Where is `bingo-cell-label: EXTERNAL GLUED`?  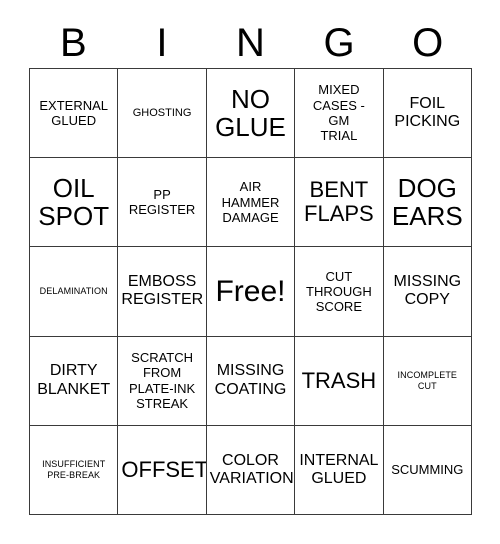 bingo-cell-label: EXTERNAL GLUED is located at coordinates (74, 113).